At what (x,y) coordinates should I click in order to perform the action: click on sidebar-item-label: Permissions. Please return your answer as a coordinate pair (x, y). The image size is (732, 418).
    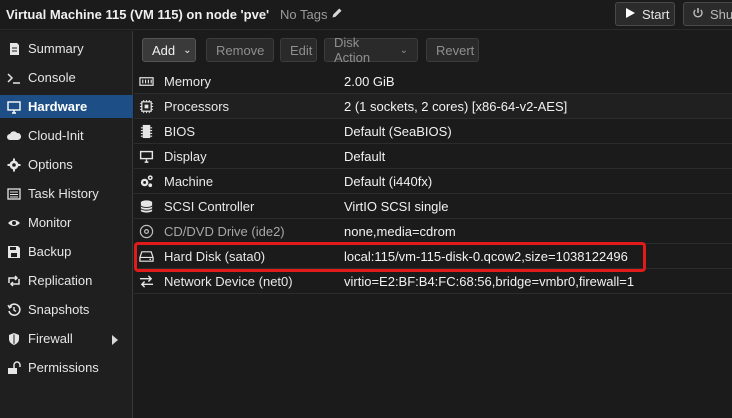
    Looking at the image, I should click on (63, 367).